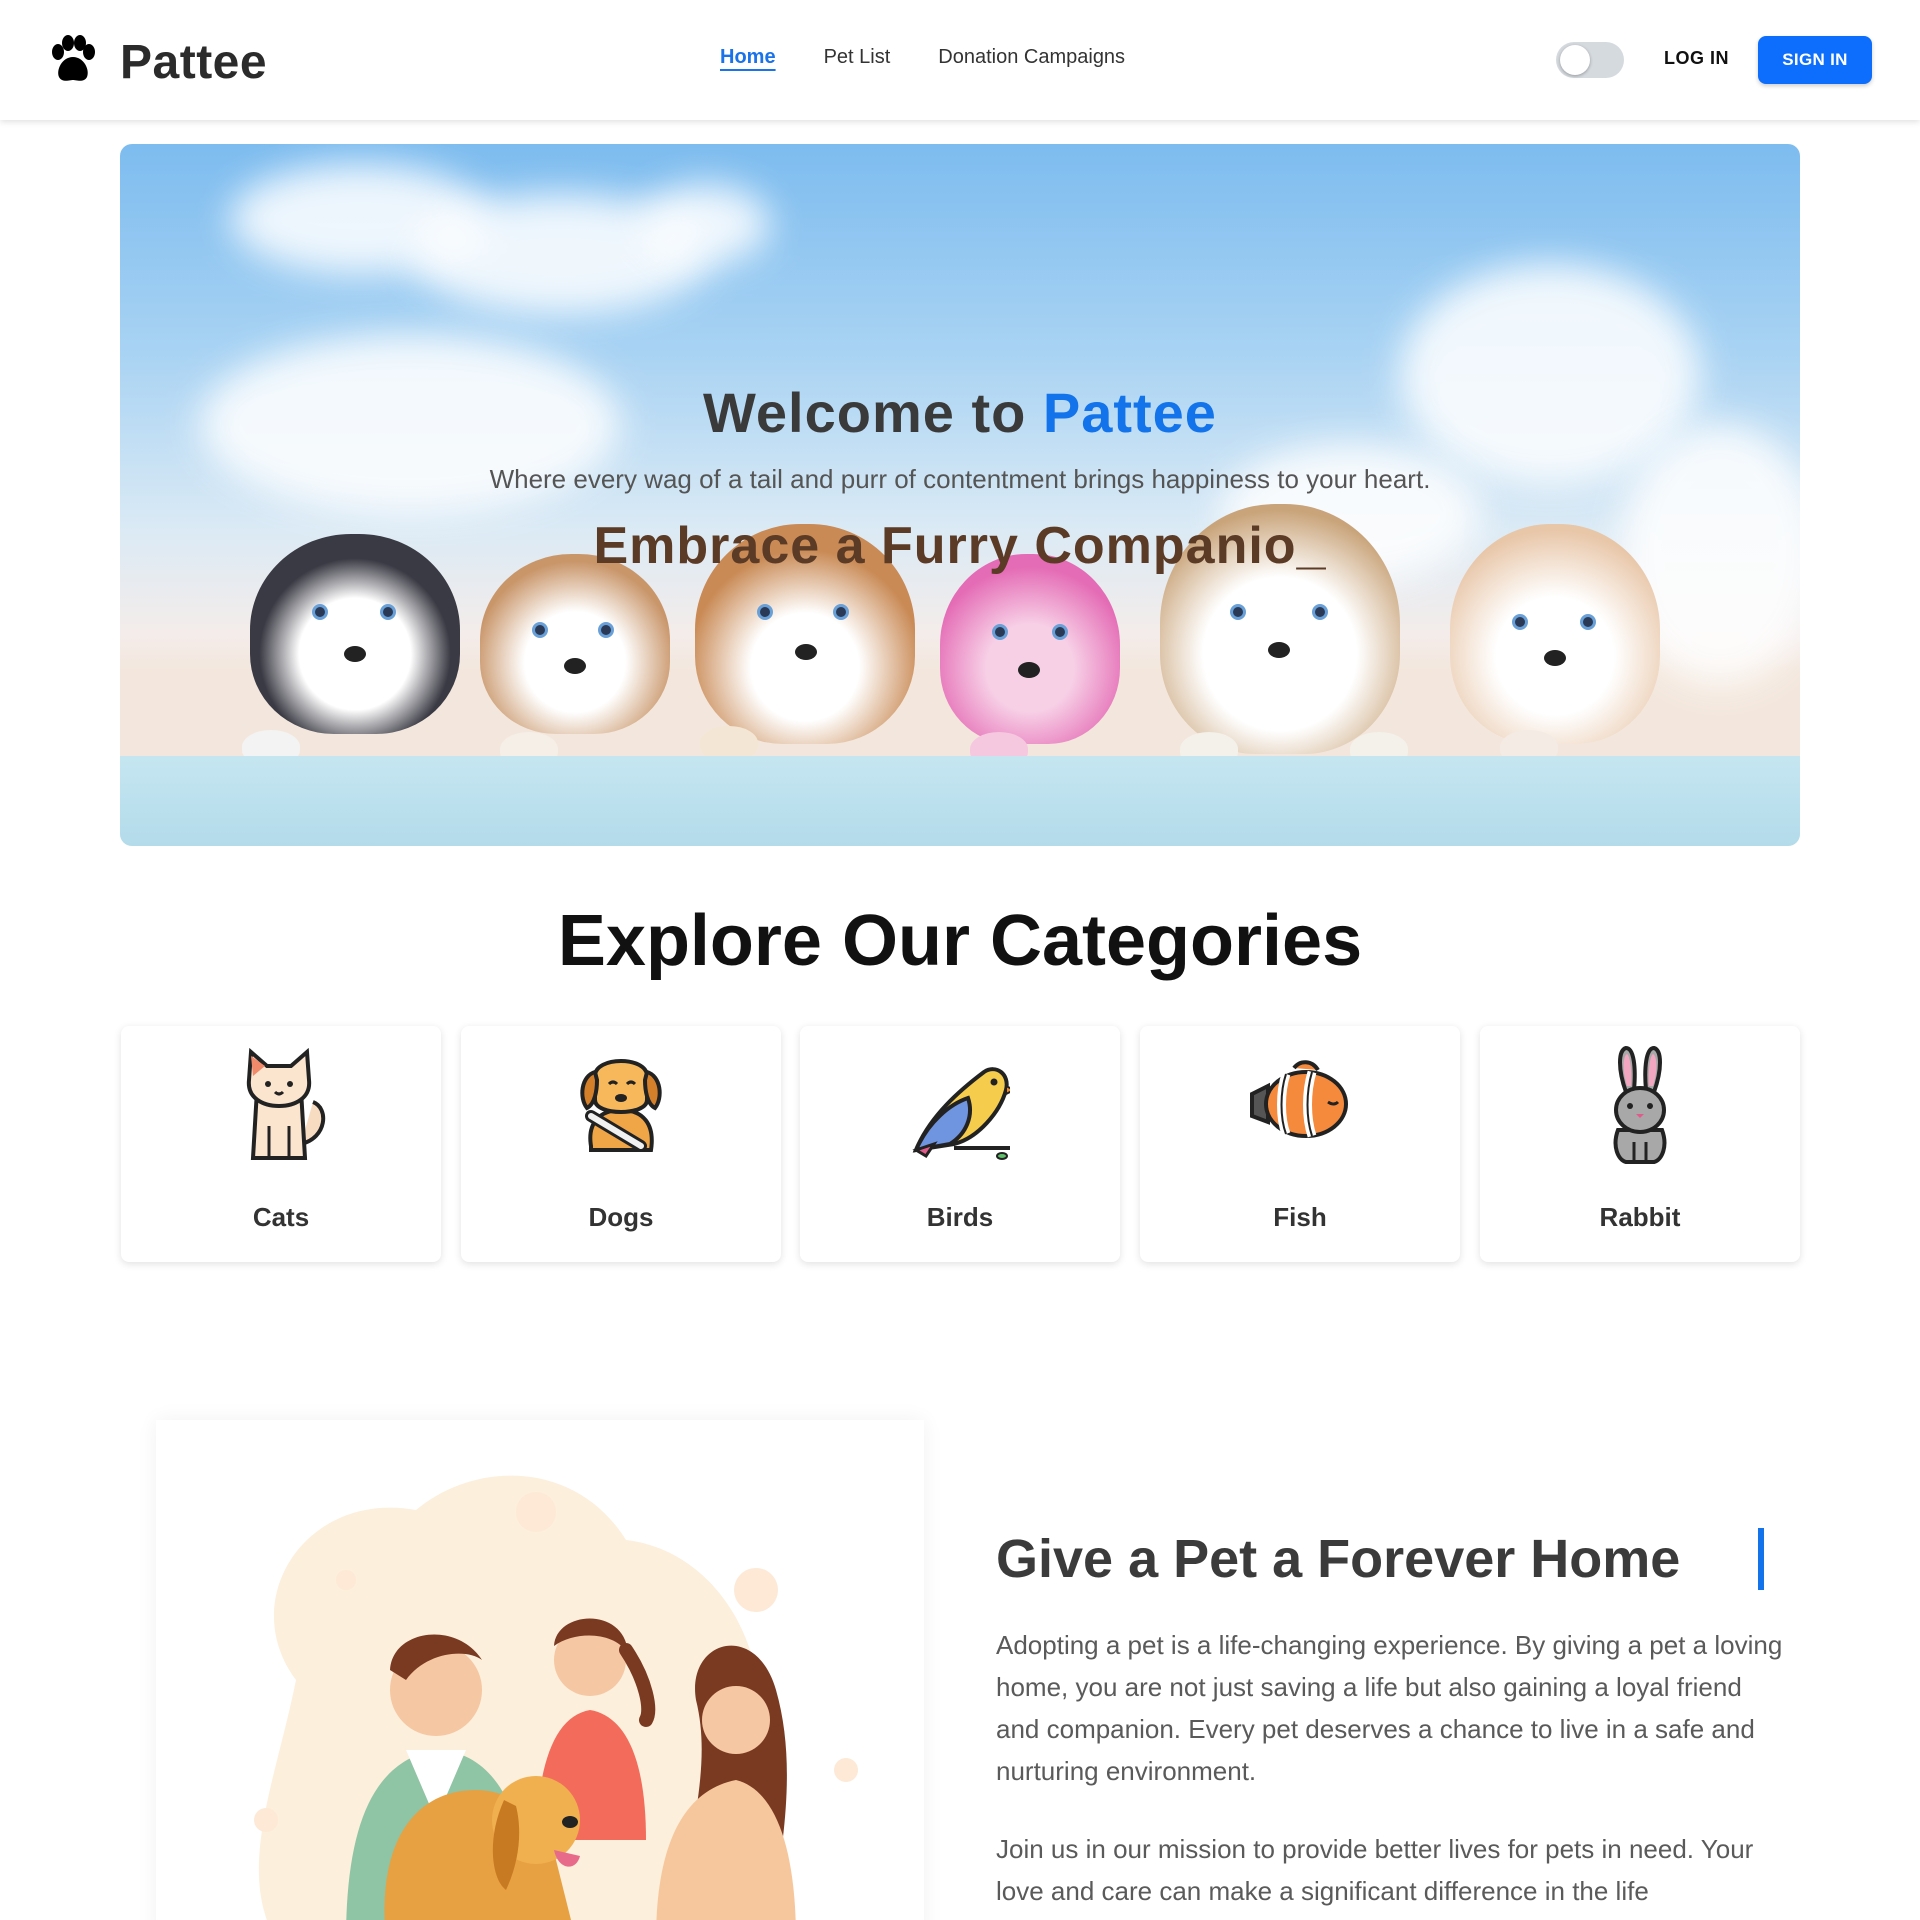 The width and height of the screenshot is (1920, 1920). I want to click on category-label: Rabbit, so click(1640, 1217).